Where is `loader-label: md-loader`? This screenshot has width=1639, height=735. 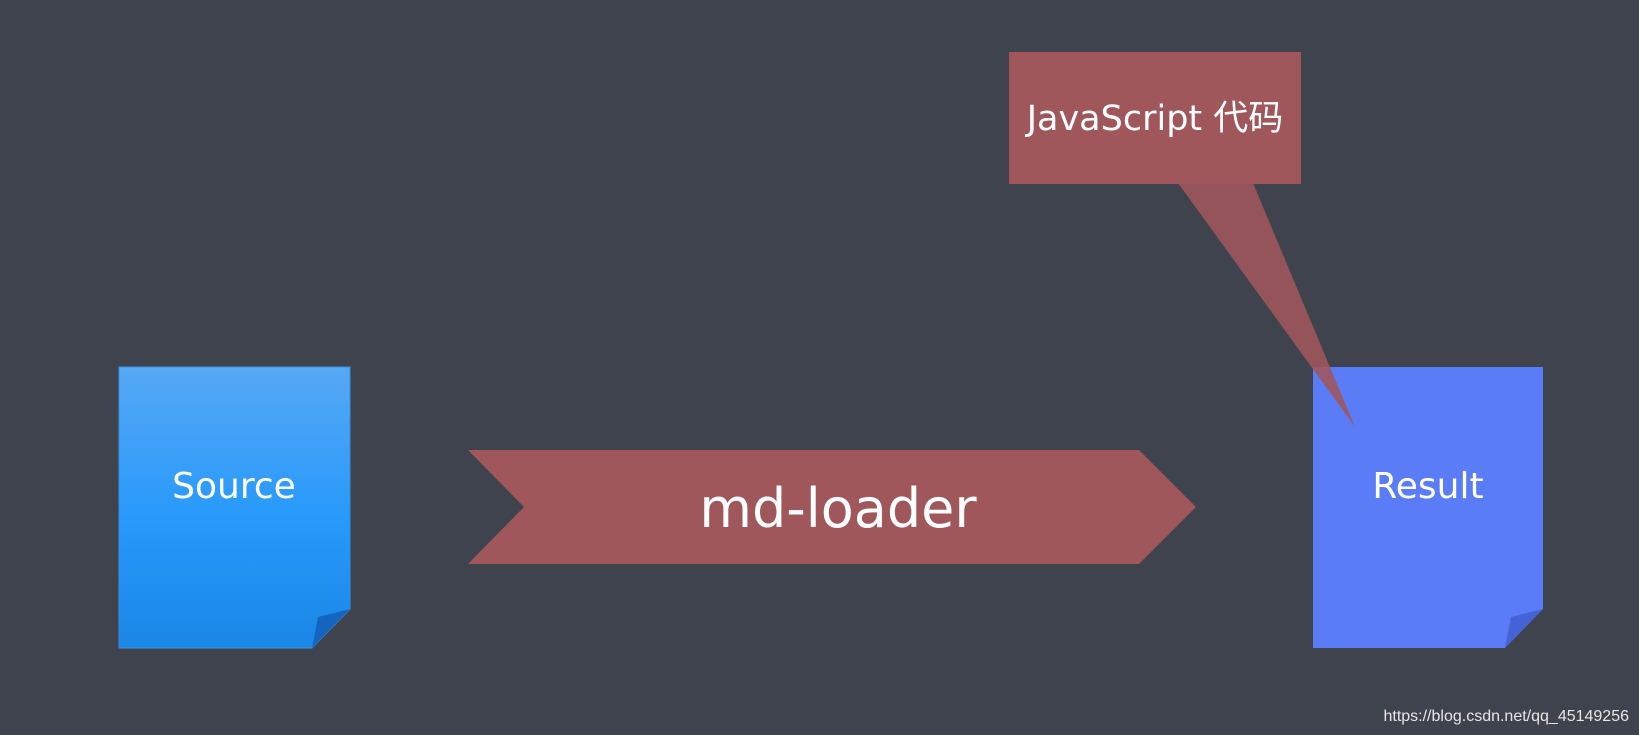
loader-label: md-loader is located at coordinates (838, 508).